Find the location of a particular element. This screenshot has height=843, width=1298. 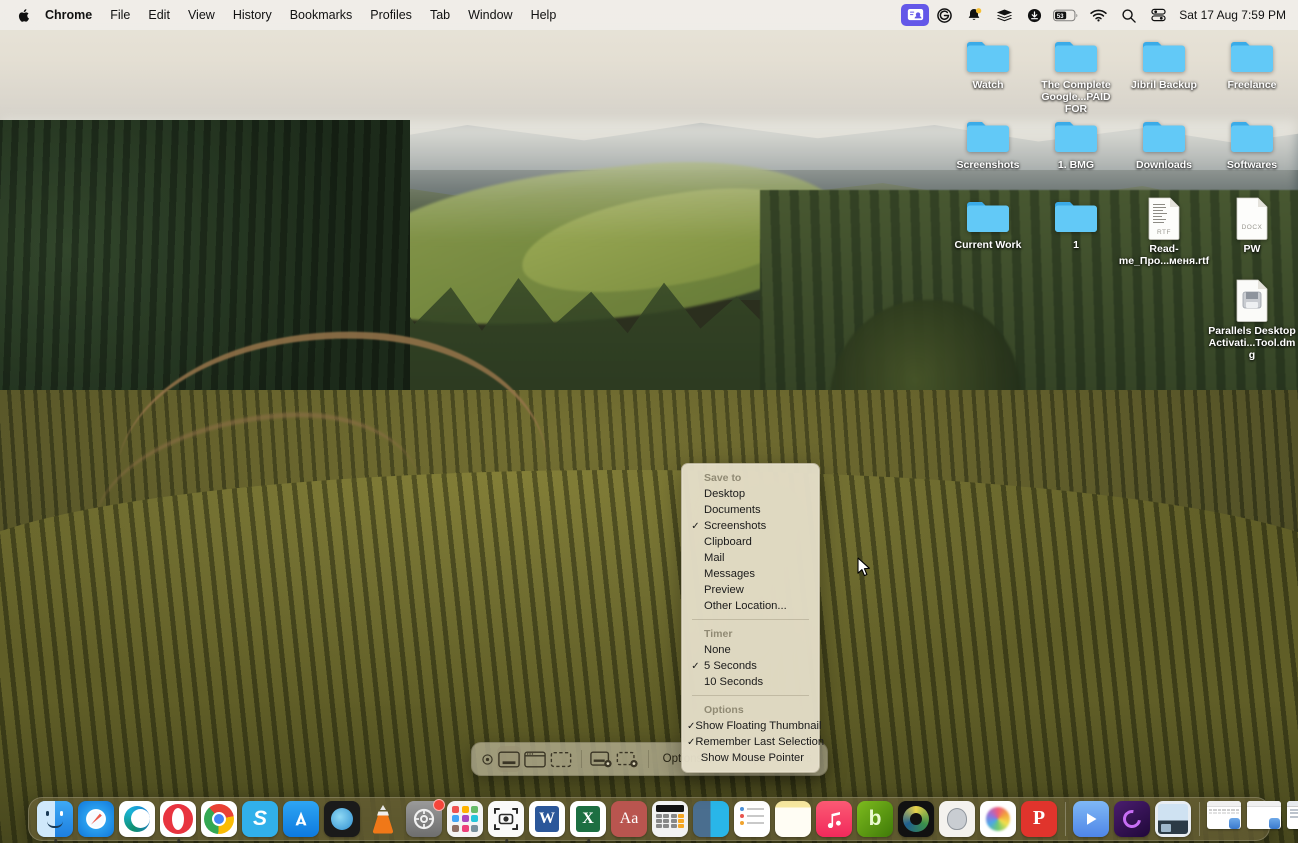

dock-minimized-spreadsheet is located at coordinates (1225, 819).